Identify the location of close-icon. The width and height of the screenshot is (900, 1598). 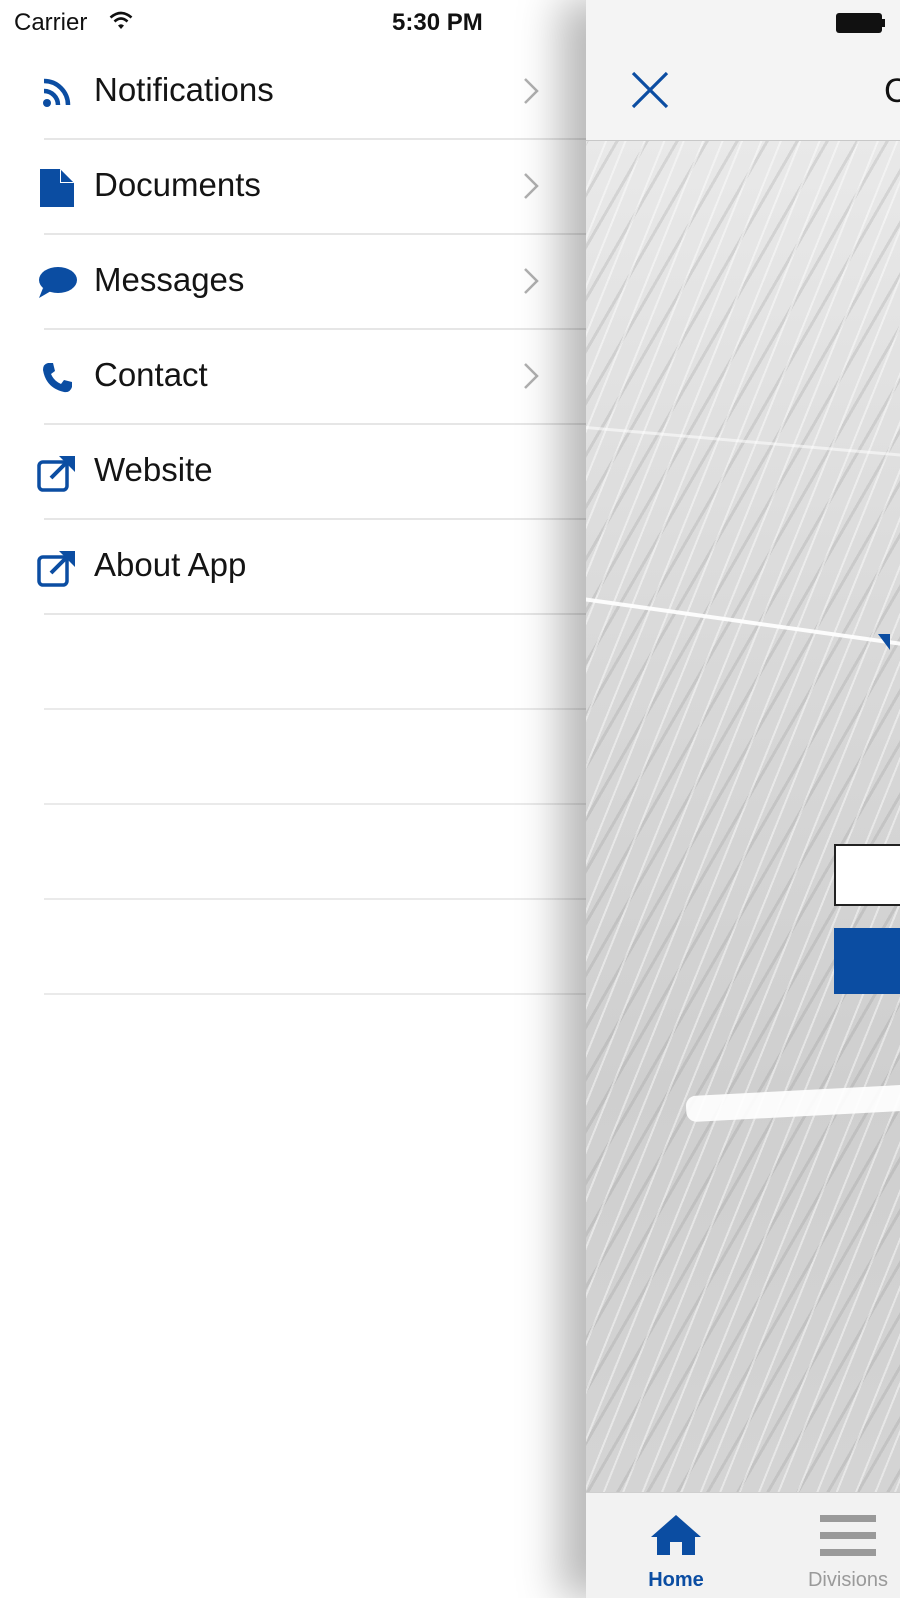
(650, 90).